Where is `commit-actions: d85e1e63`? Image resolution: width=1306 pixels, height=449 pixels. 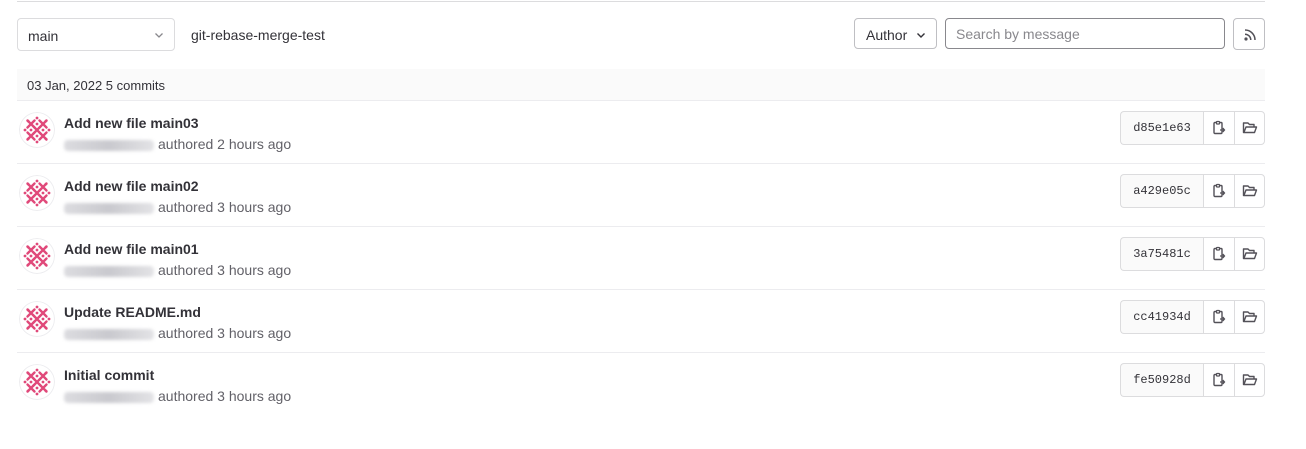 commit-actions: d85e1e63 is located at coordinates (1192, 128).